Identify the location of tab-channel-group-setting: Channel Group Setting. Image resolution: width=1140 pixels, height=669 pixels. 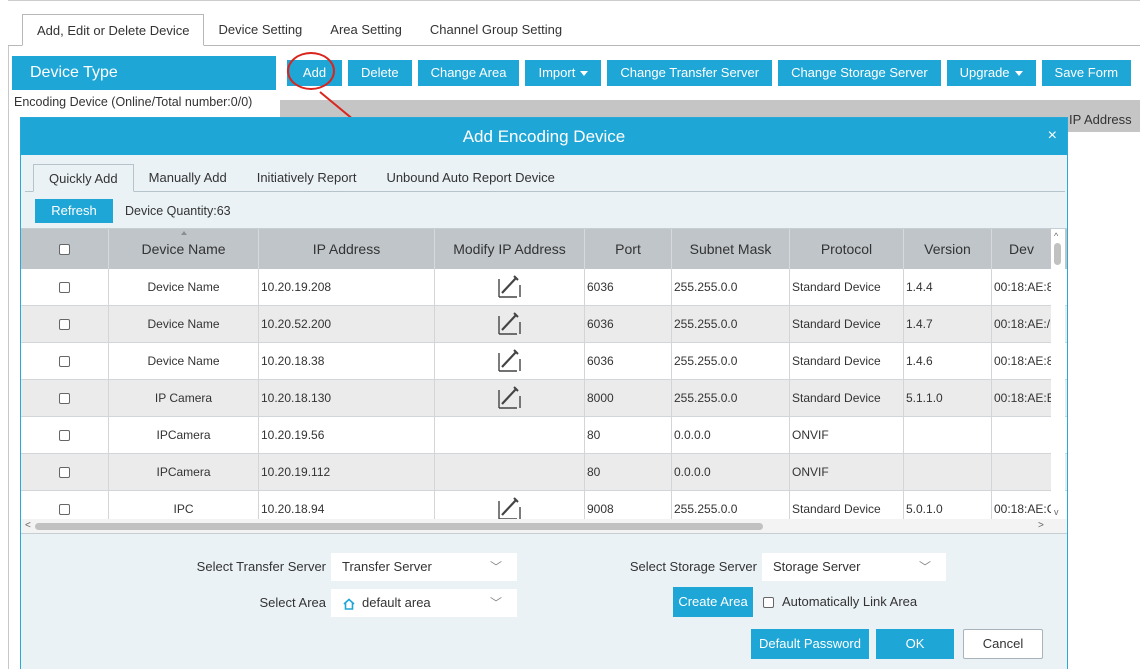
(496, 30).